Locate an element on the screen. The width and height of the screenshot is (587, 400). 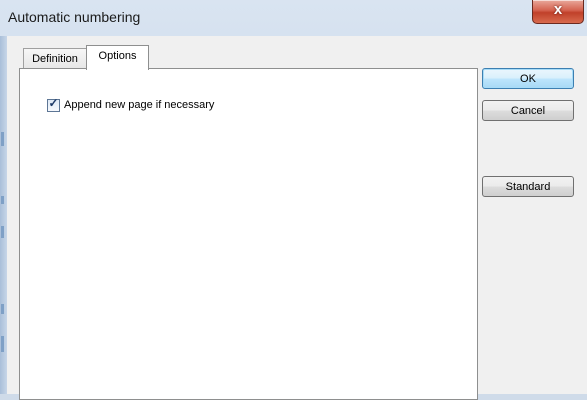
append-page-label: Append new page if necessary is located at coordinates (139, 105).